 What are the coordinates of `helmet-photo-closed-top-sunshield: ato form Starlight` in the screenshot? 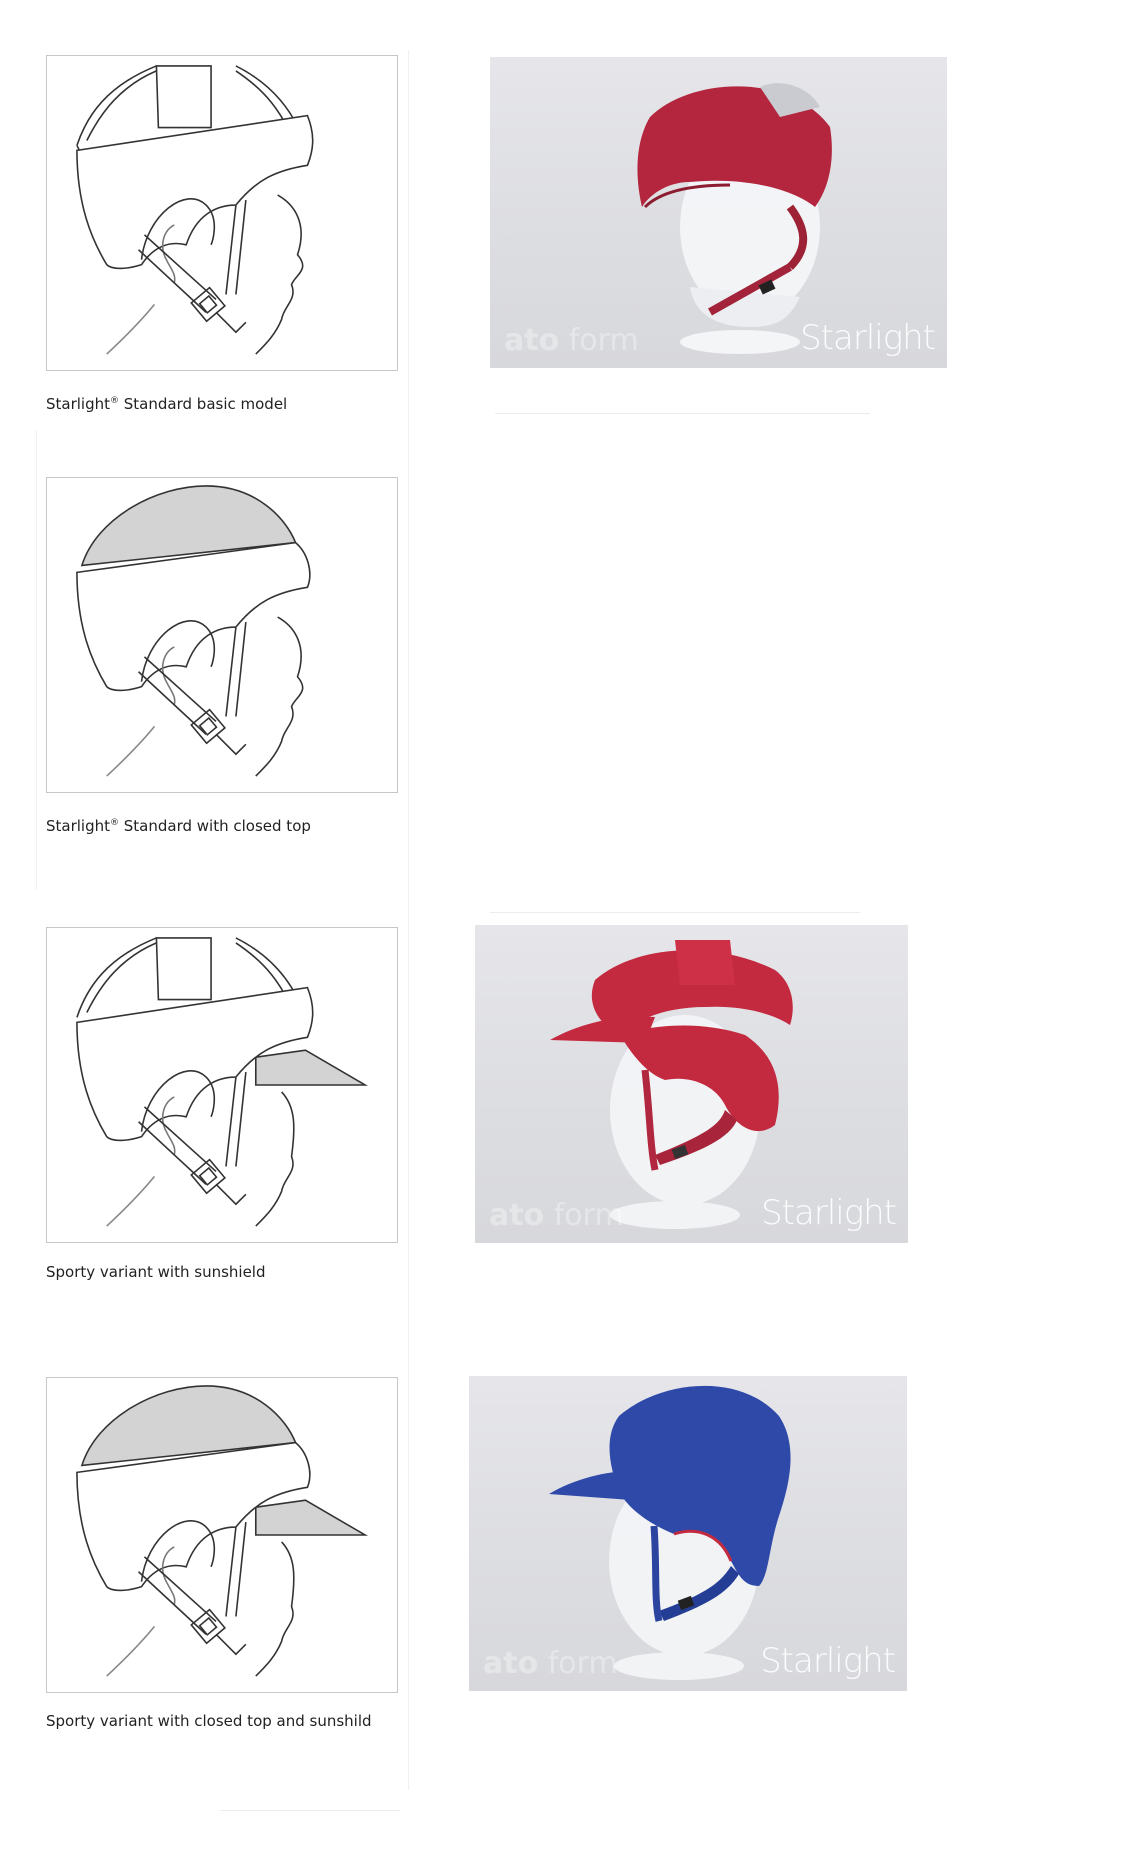 It's located at (688, 1533).